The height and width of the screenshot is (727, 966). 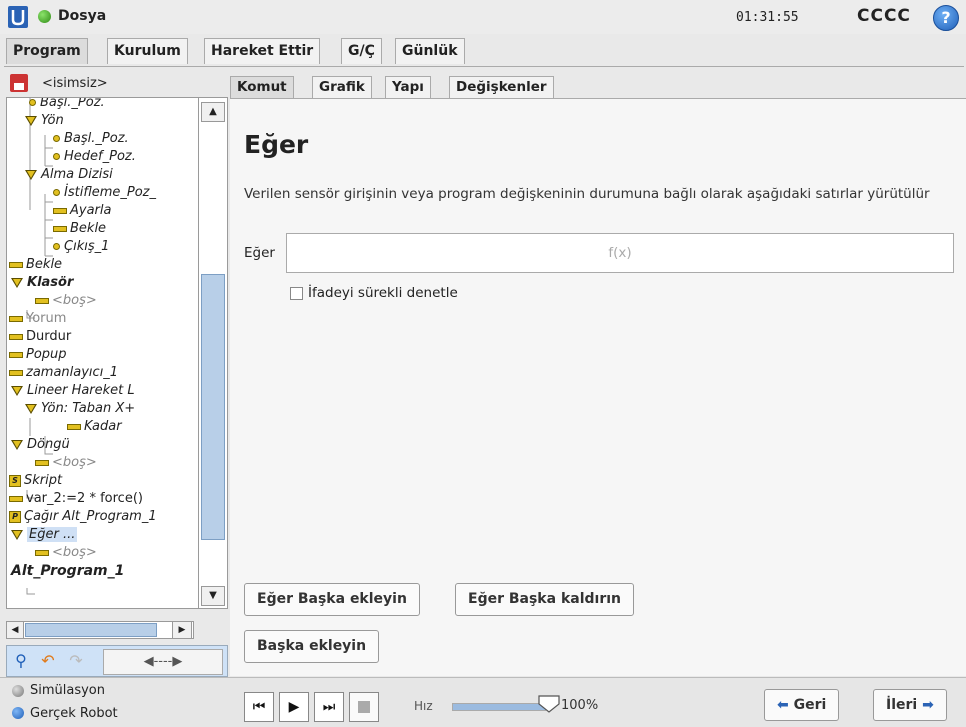 What do you see at coordinates (276, 144) in the screenshot?
I see `page-title: Eğer` at bounding box center [276, 144].